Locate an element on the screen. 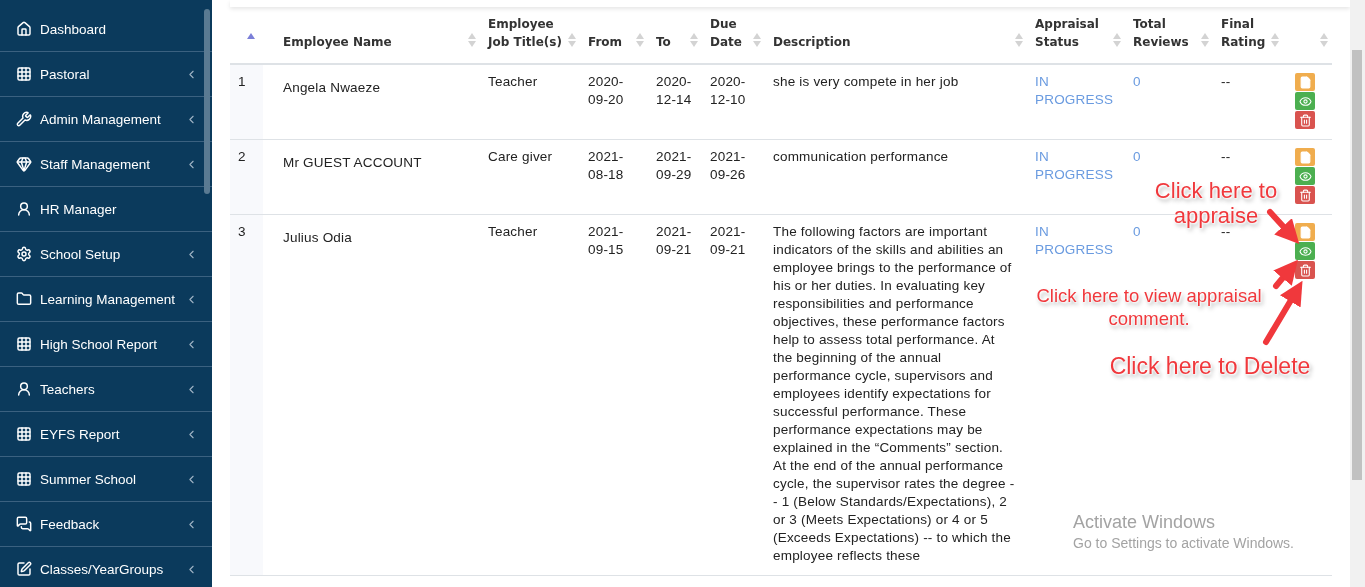 The width and height of the screenshot is (1365, 587). column-header: Description is located at coordinates (896, 35).